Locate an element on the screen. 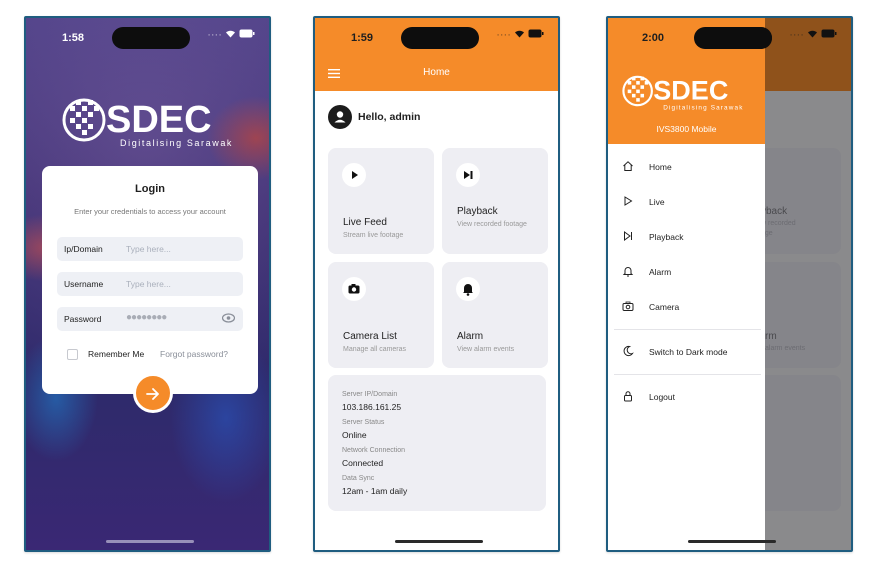  status-time: 2:00 is located at coordinates (653, 38).